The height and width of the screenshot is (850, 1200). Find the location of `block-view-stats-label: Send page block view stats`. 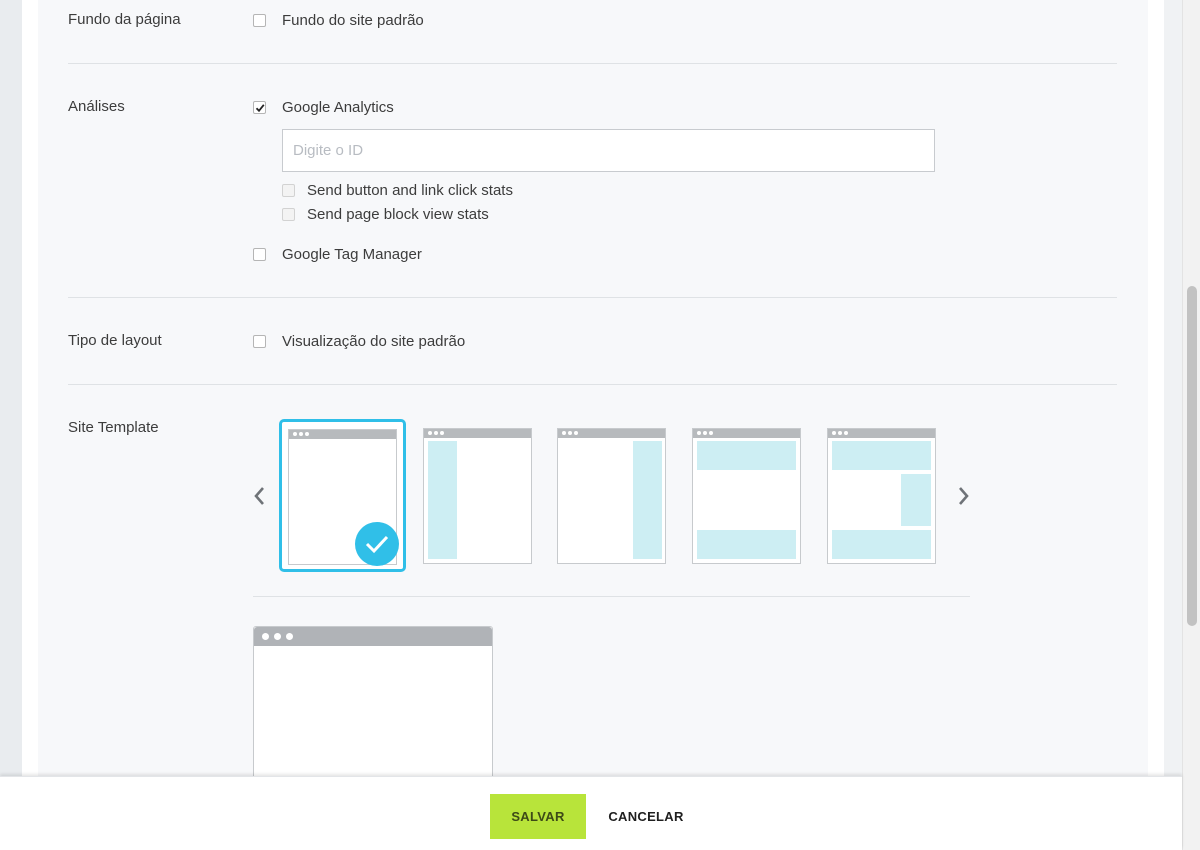

block-view-stats-label: Send page block view stats is located at coordinates (398, 214).